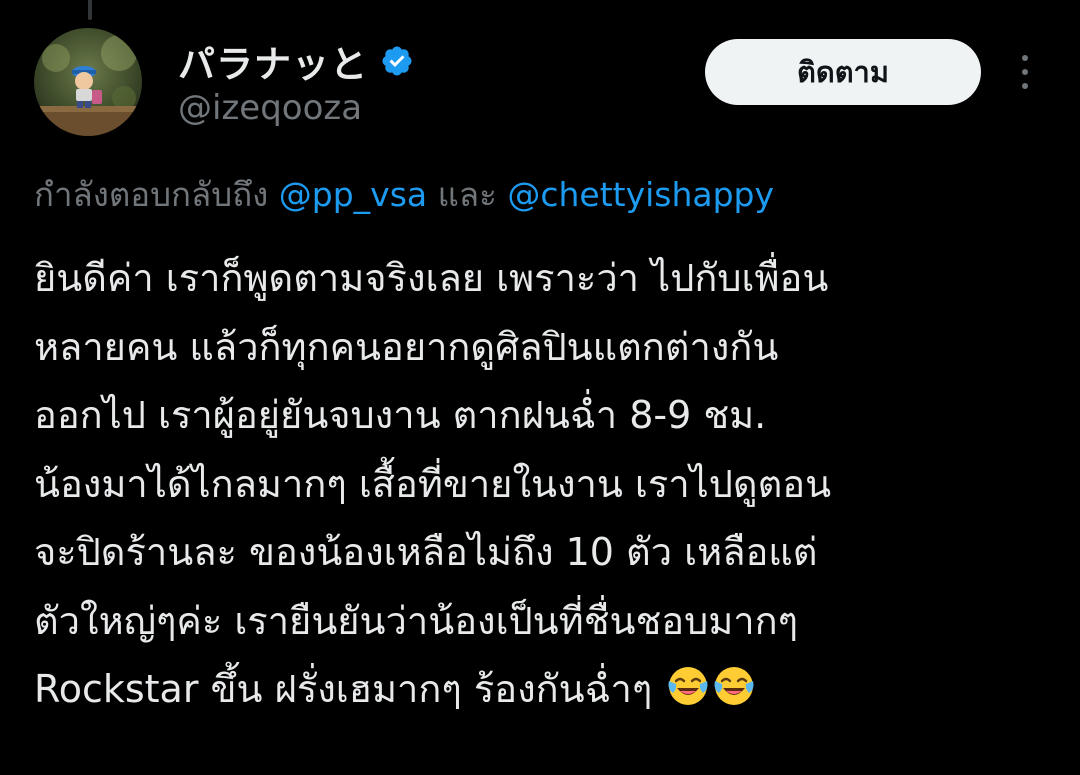  I want to click on avatar, so click(88, 82).